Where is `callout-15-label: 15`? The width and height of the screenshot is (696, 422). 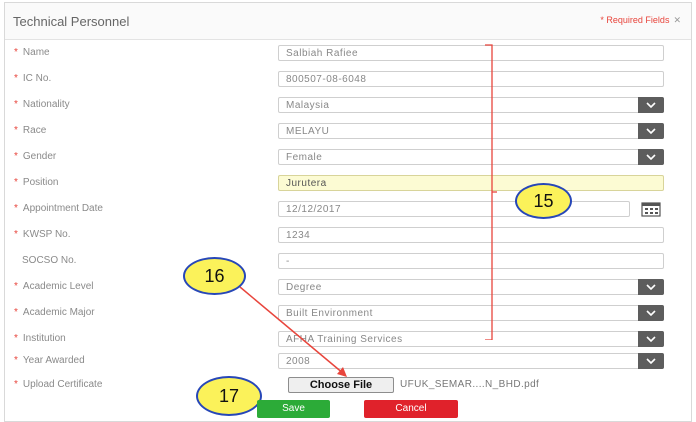
callout-15-label: 15 is located at coordinates (543, 201).